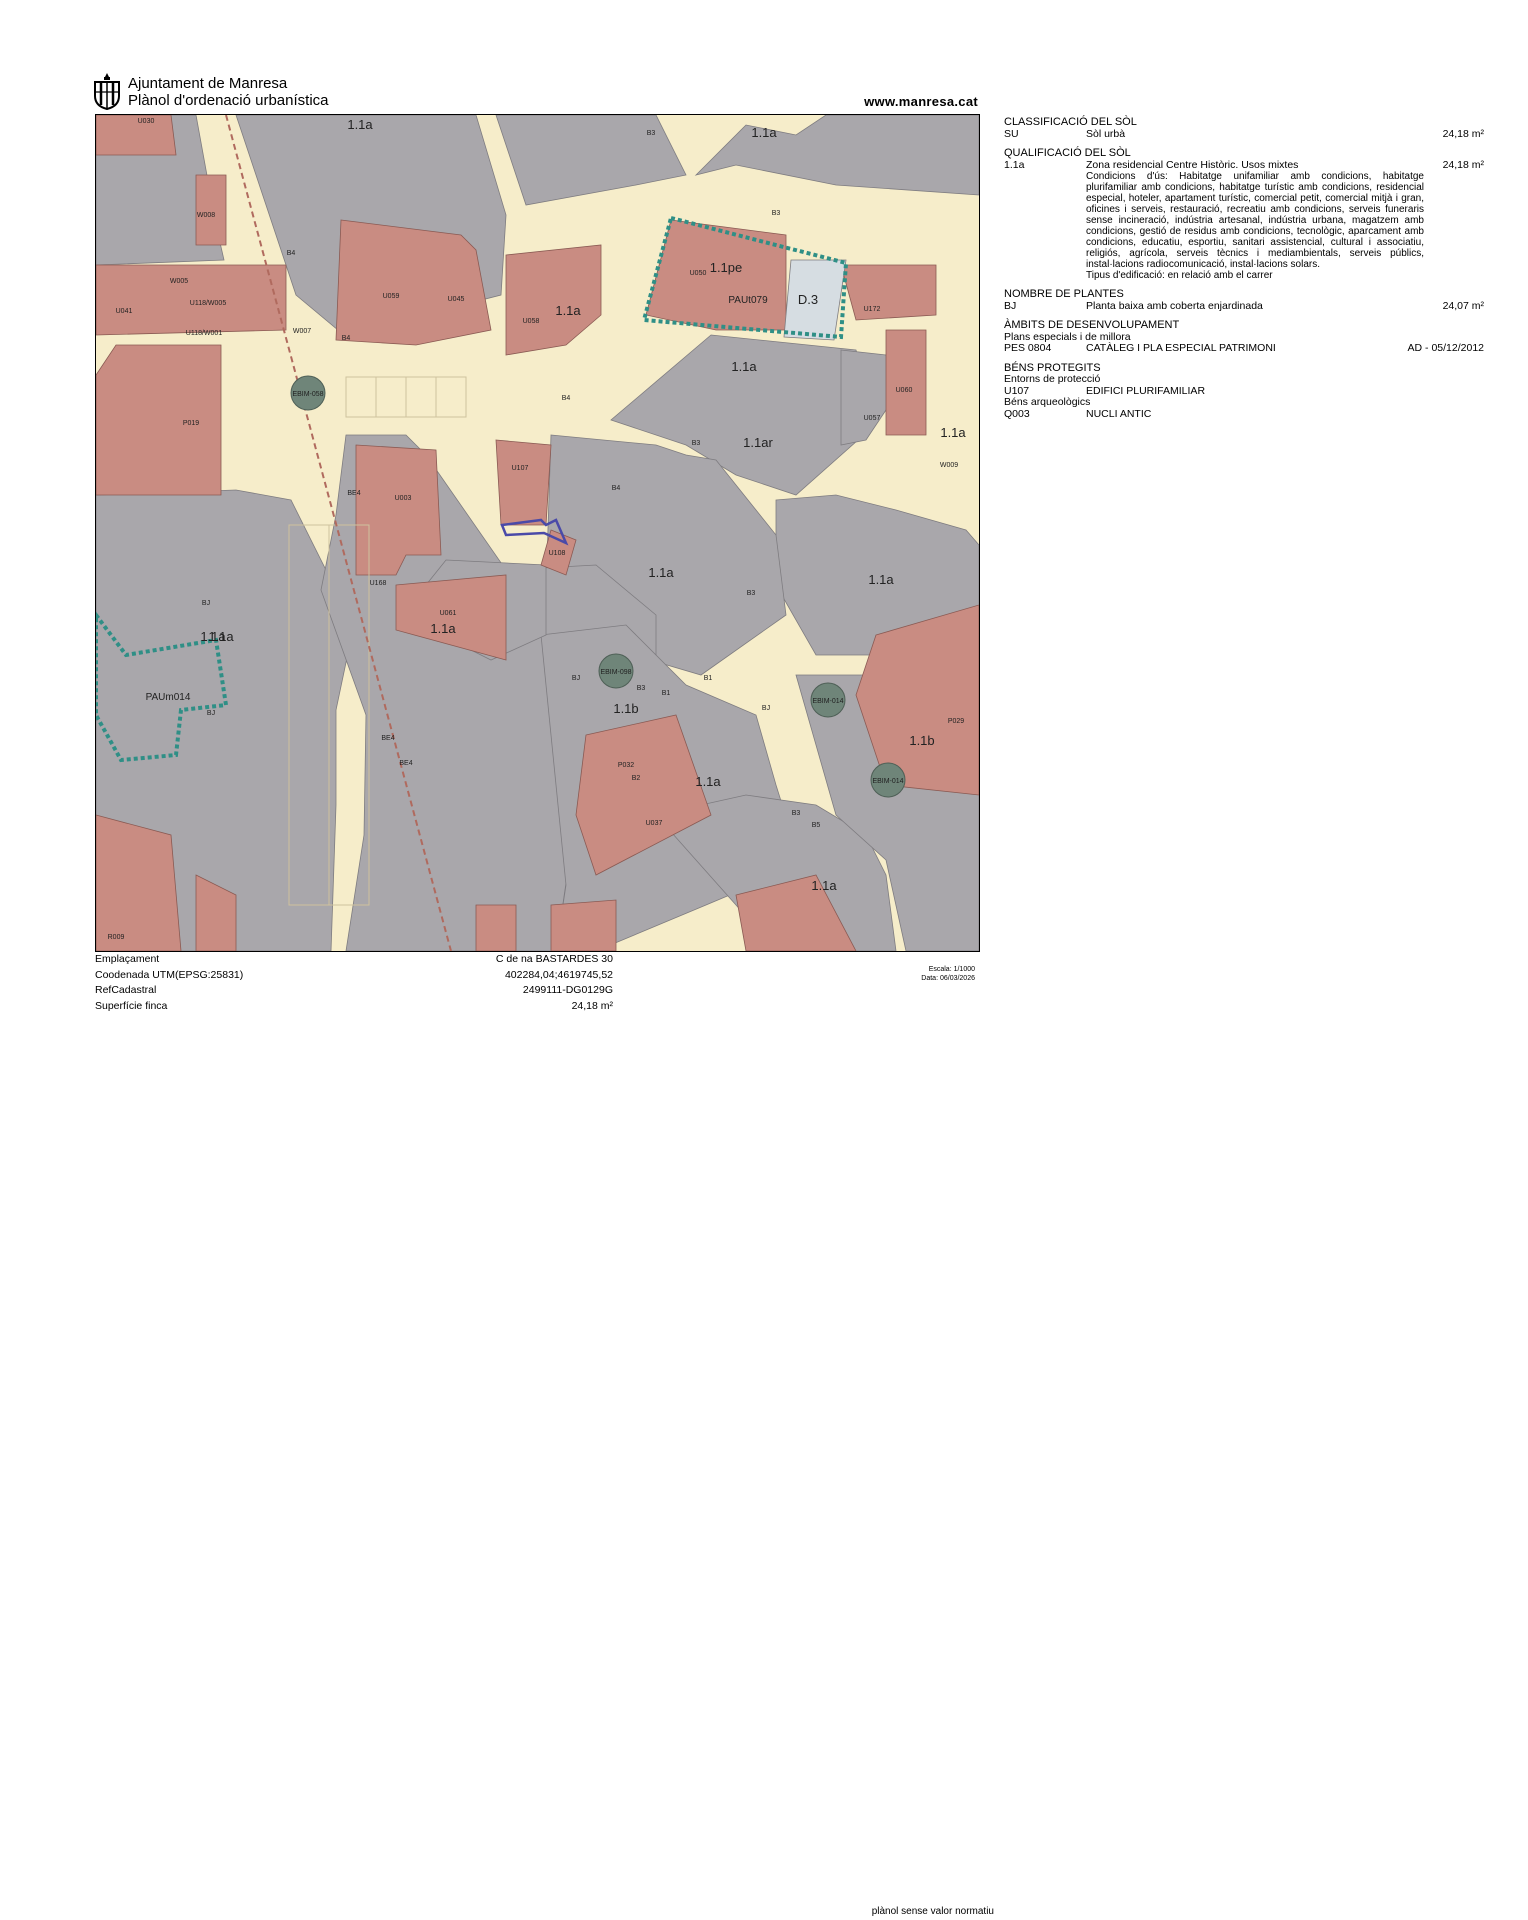 Image resolution: width=1528 pixels, height=1920 pixels. Describe the element at coordinates (1070, 122) in the screenshot. I see `section-title: CLASSIFICACIÓ DEL SÒL` at that location.